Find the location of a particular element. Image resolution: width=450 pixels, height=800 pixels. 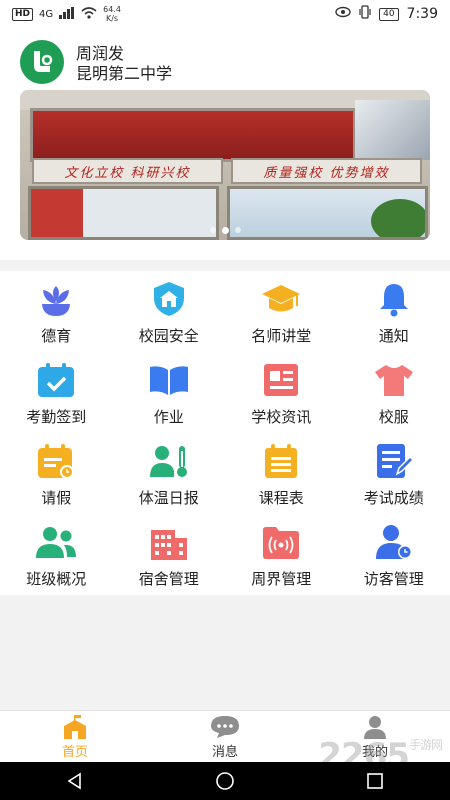

menu-item-campus-safety: 校园安全 is located at coordinates (169, 311).